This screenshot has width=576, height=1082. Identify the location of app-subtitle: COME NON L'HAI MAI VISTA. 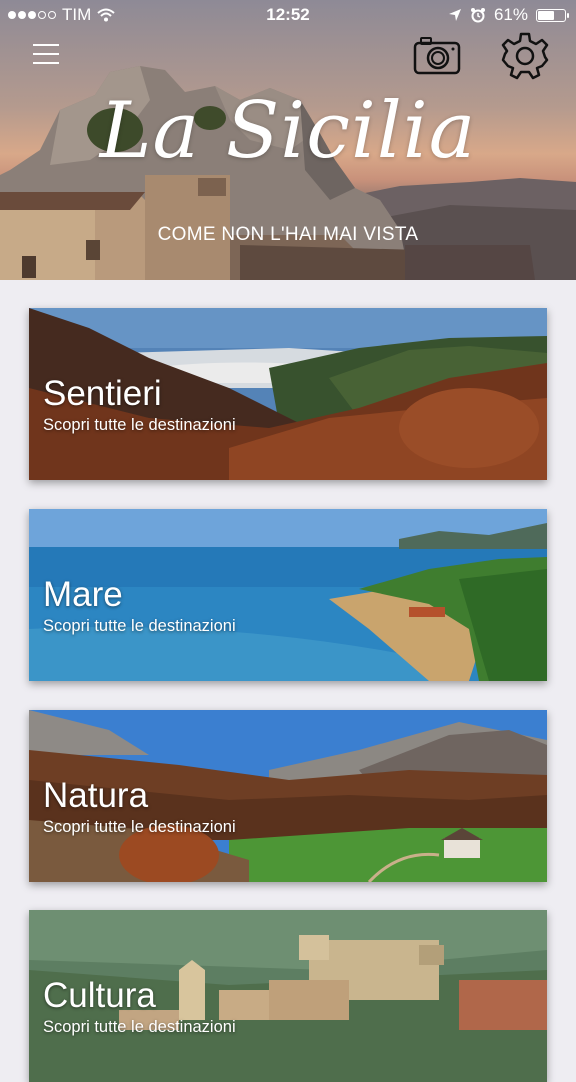
(288, 234).